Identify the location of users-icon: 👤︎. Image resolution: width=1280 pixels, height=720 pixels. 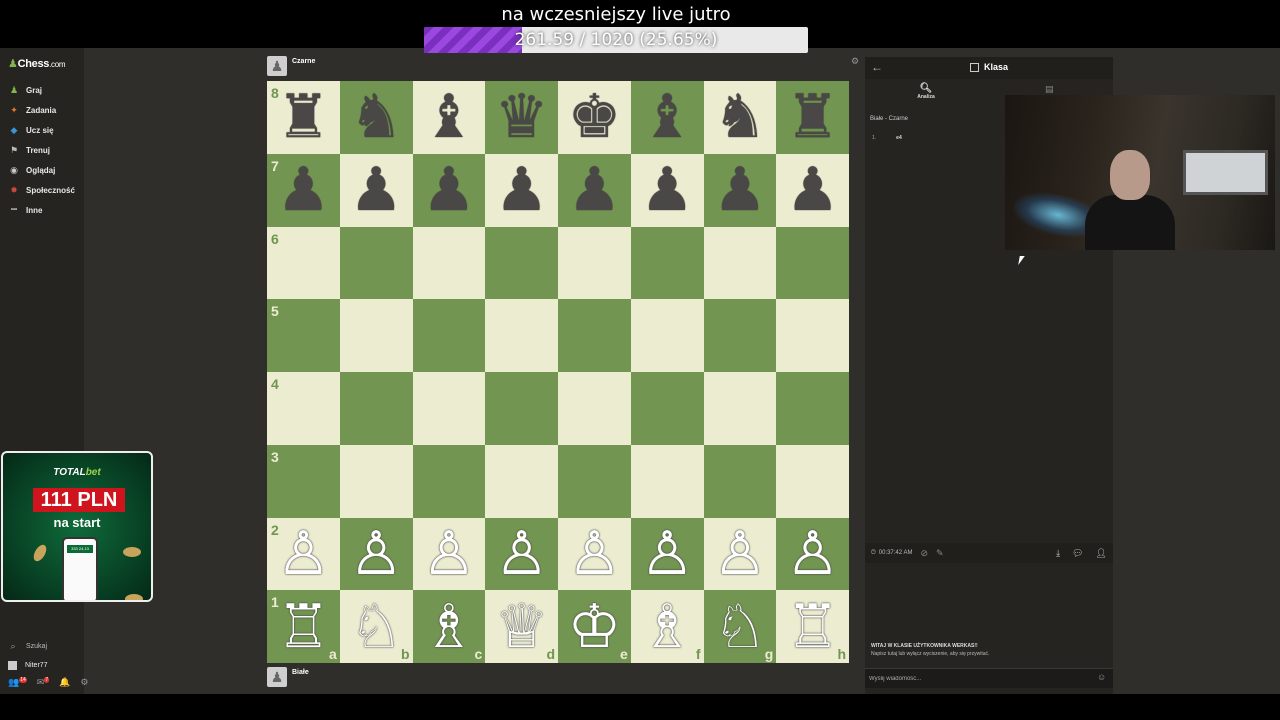
(1101, 553).